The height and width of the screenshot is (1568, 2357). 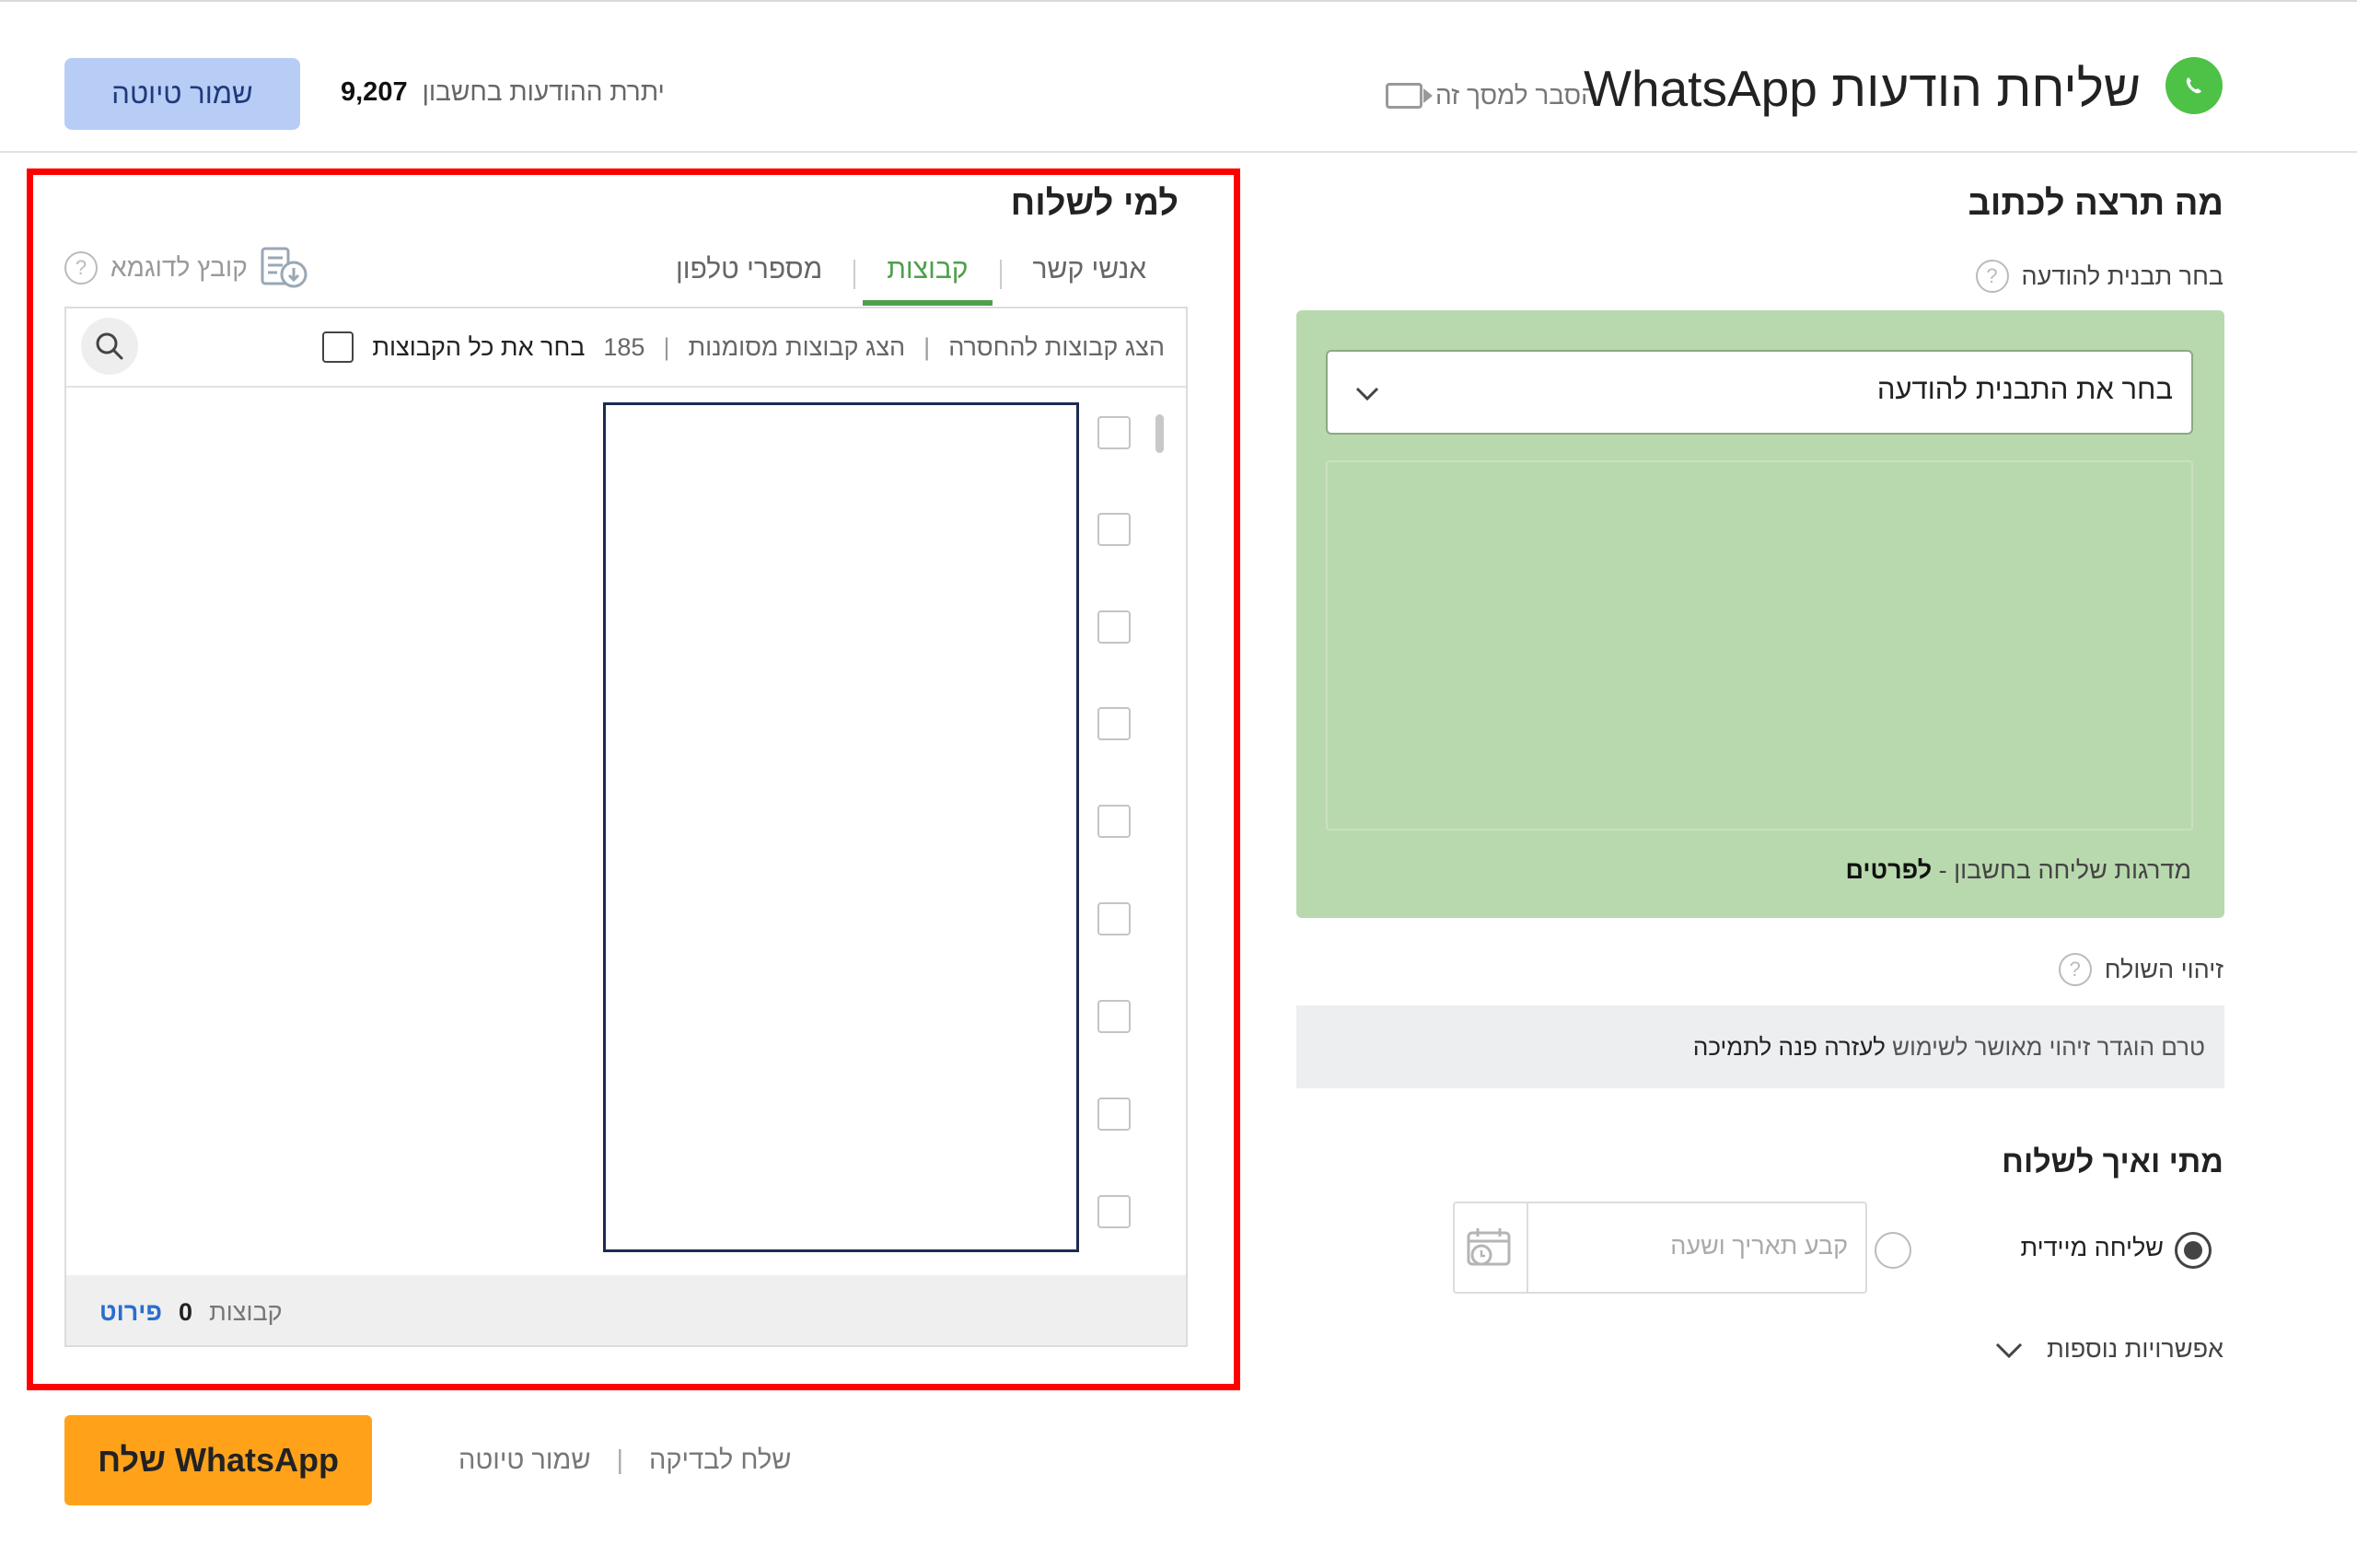 I want to click on save-draft-link: שמור טיוטה, so click(x=525, y=1461).